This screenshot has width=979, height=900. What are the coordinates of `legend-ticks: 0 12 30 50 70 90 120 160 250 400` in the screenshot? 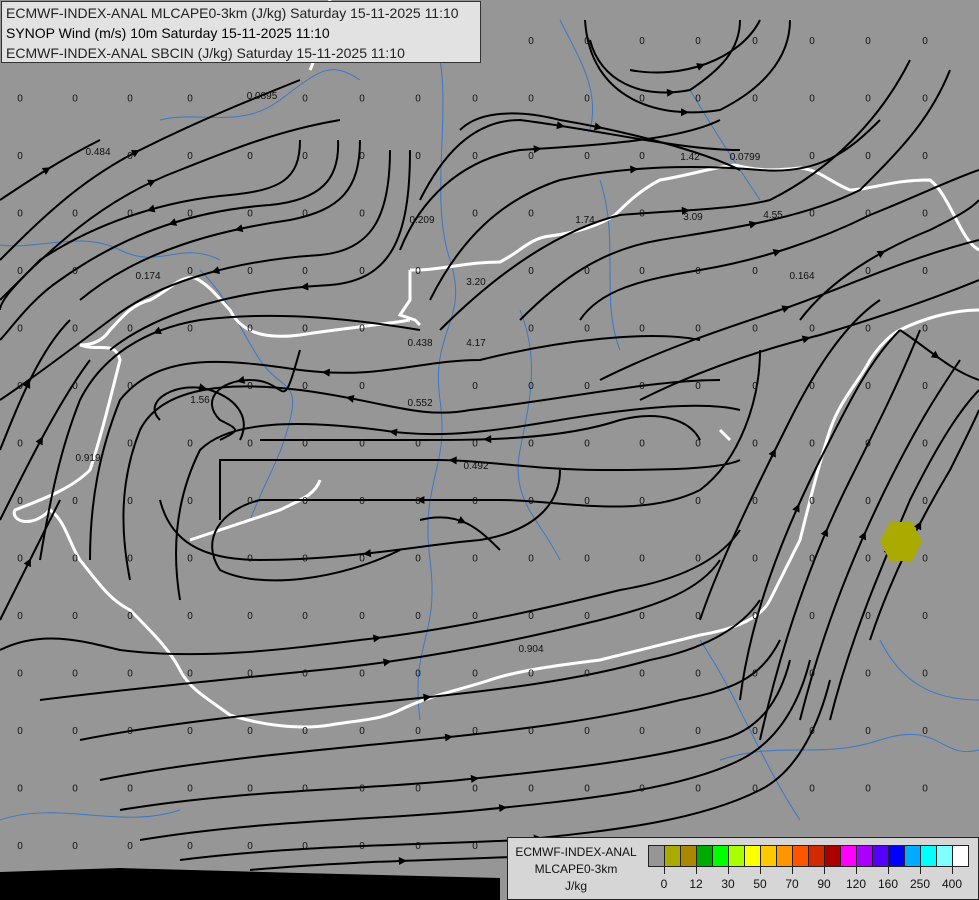 It's located at (813, 882).